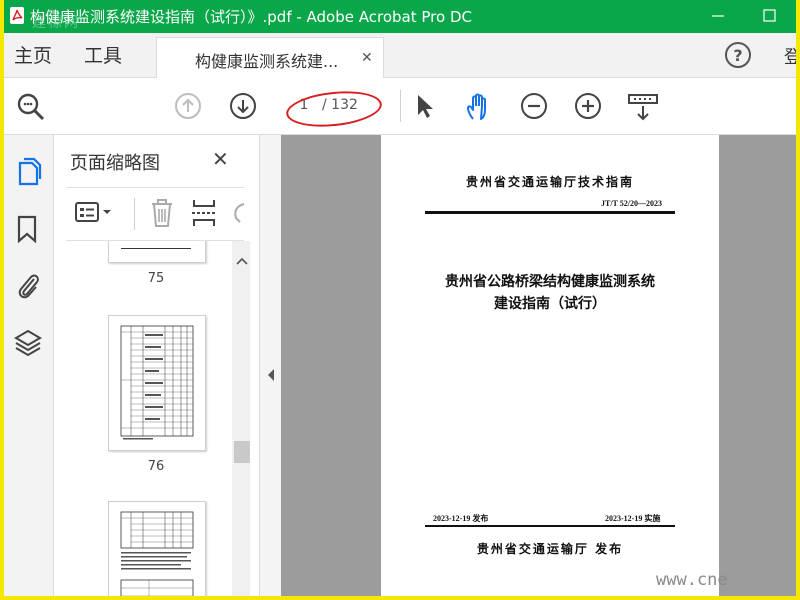  I want to click on thumbnail-label: 76, so click(156, 466).